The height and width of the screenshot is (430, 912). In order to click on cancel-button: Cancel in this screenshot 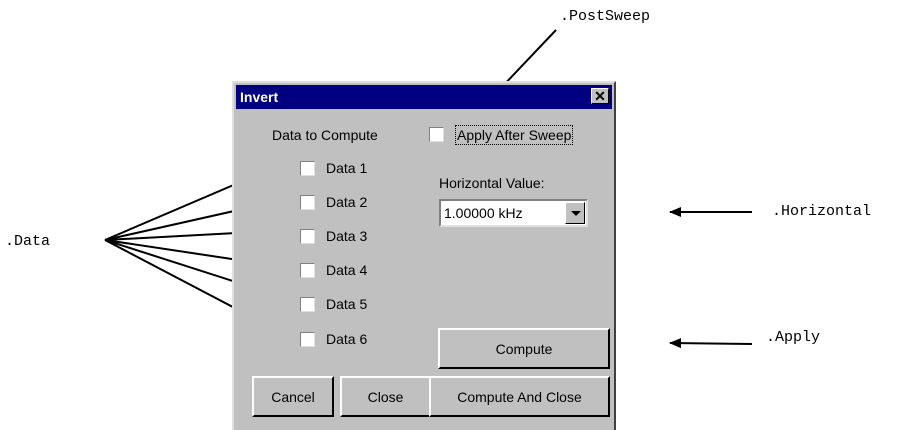, I will do `click(293, 396)`.